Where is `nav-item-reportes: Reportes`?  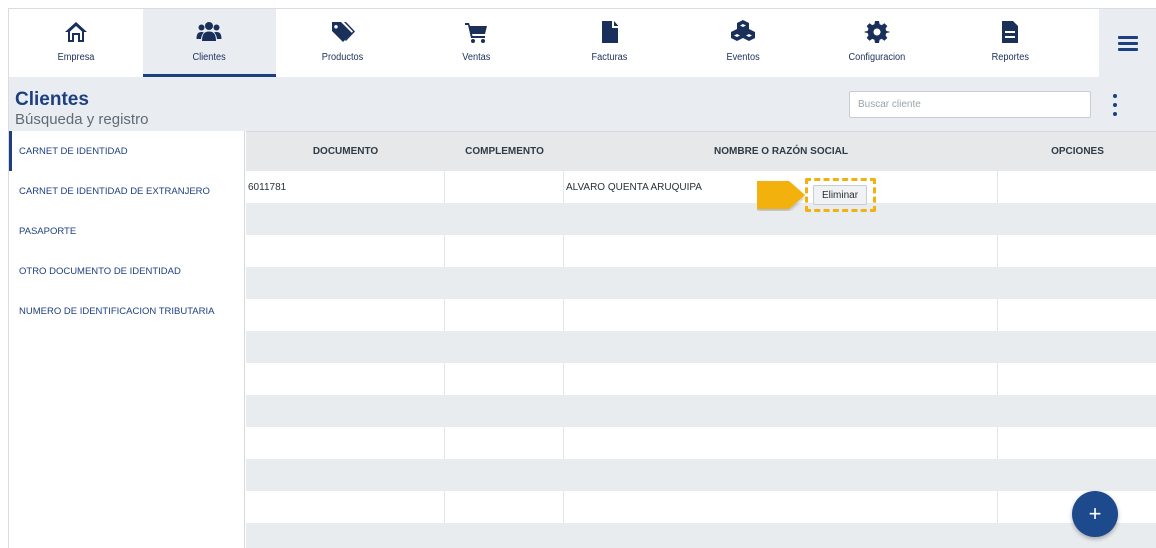
nav-item-reportes: Reportes is located at coordinates (1011, 43).